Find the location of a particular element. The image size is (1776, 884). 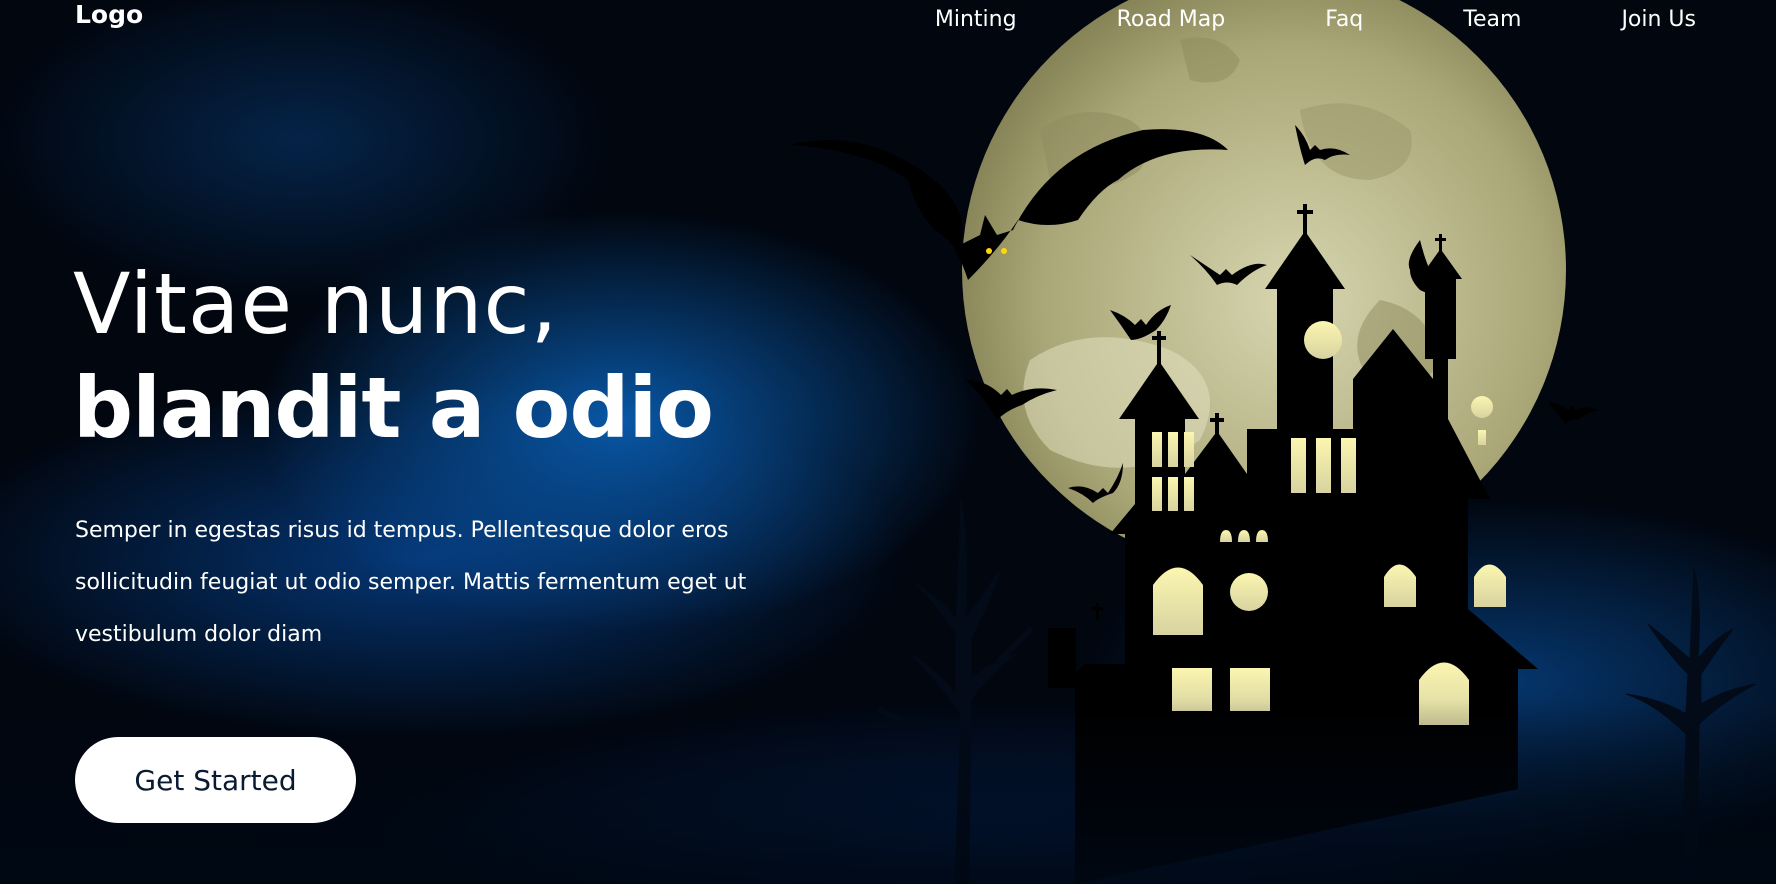

nav-link-team: Team is located at coordinates (1492, 20).